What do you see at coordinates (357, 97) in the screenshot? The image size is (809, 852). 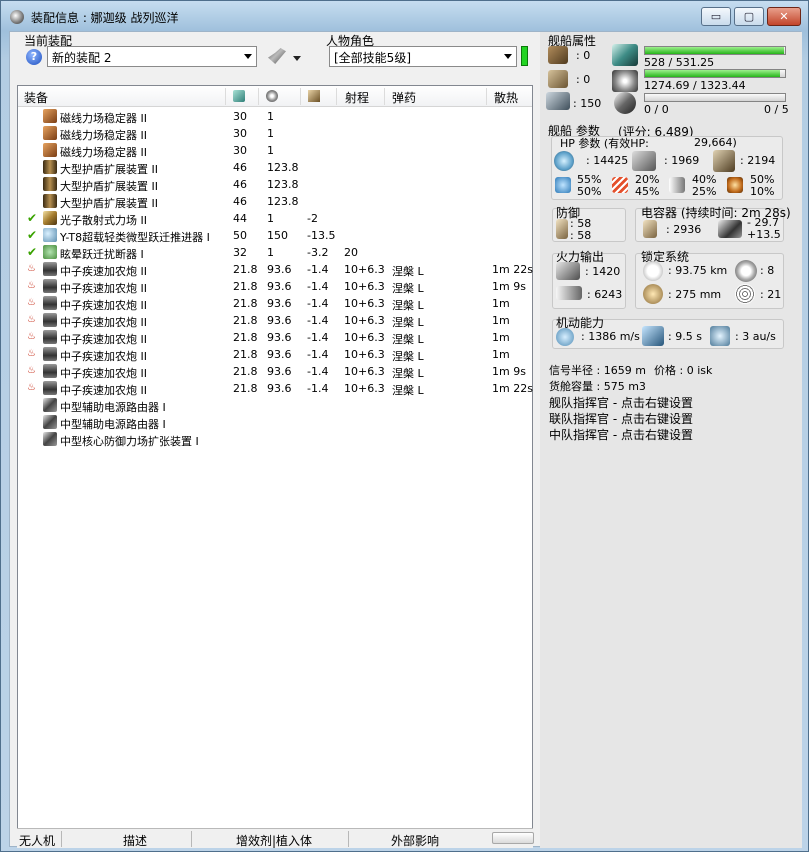 I see `column-range: 射程` at bounding box center [357, 97].